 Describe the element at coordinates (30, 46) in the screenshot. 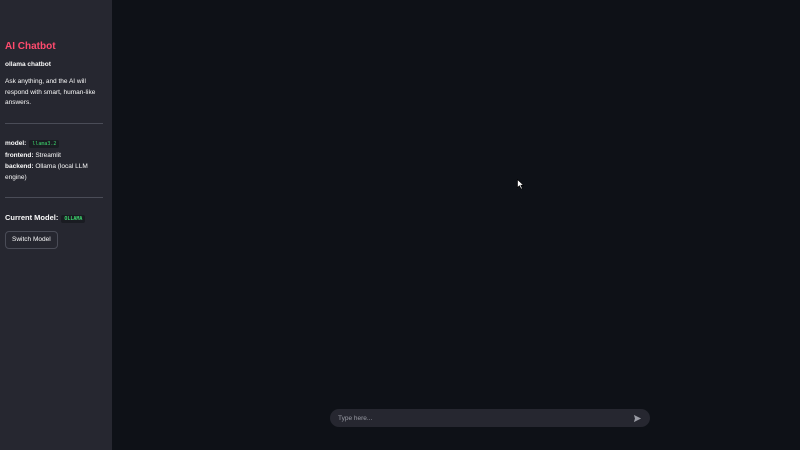

I see `sidebar-title: AI Chatbot` at that location.